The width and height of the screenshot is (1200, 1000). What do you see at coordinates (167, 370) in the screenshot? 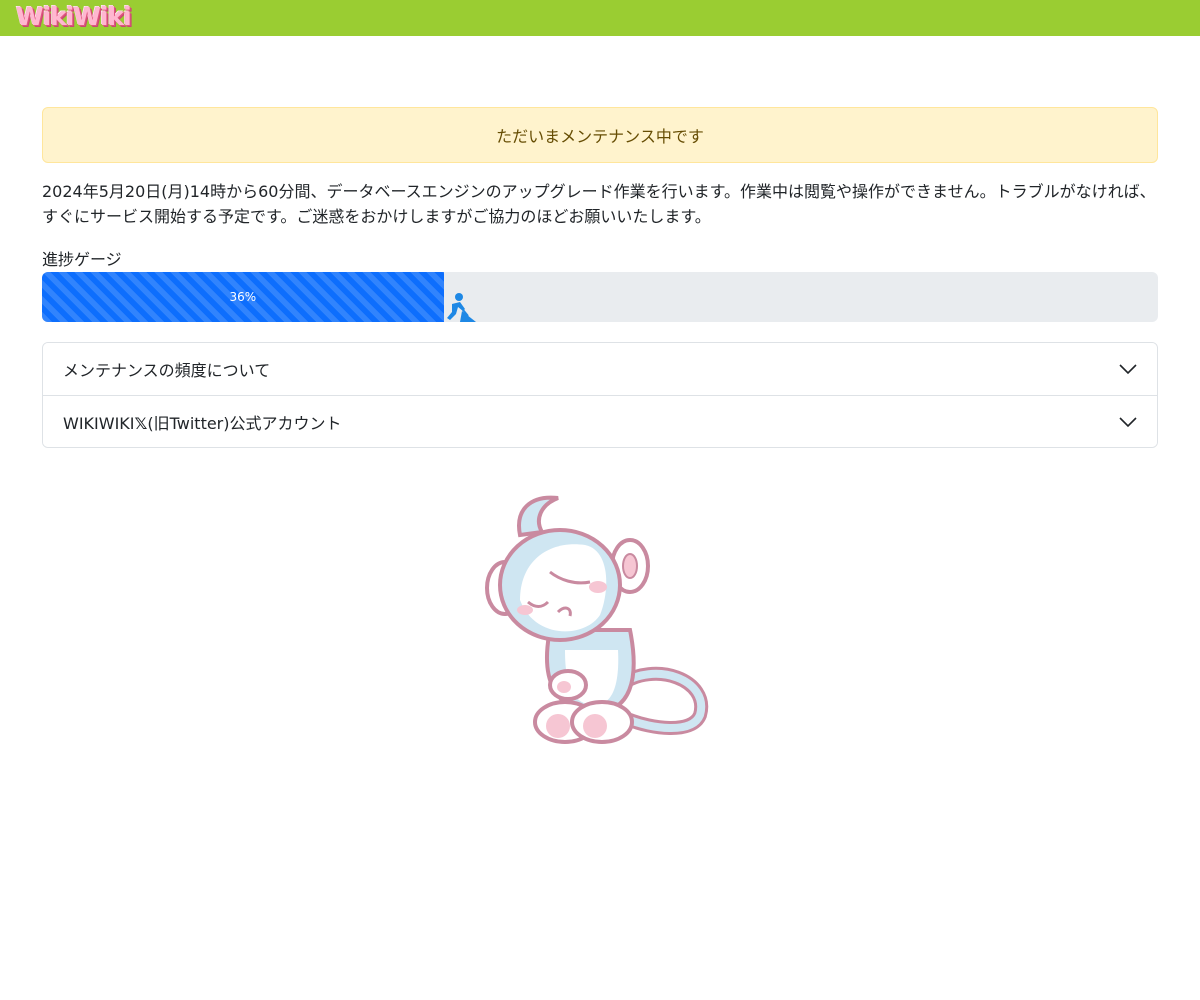
I see `accordion-label: メンテナンスの頻度について` at bounding box center [167, 370].